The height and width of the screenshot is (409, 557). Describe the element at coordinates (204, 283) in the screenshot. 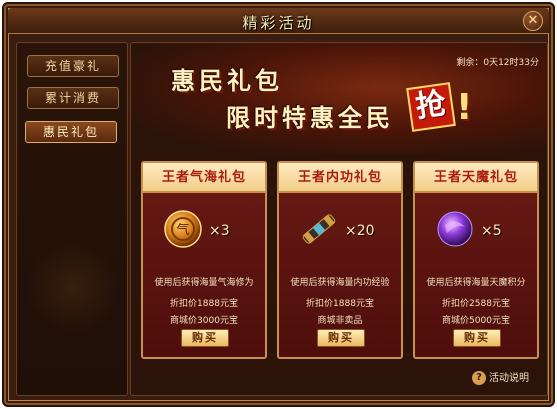

I see `card-description: 使用后获得海量气海修为` at that location.